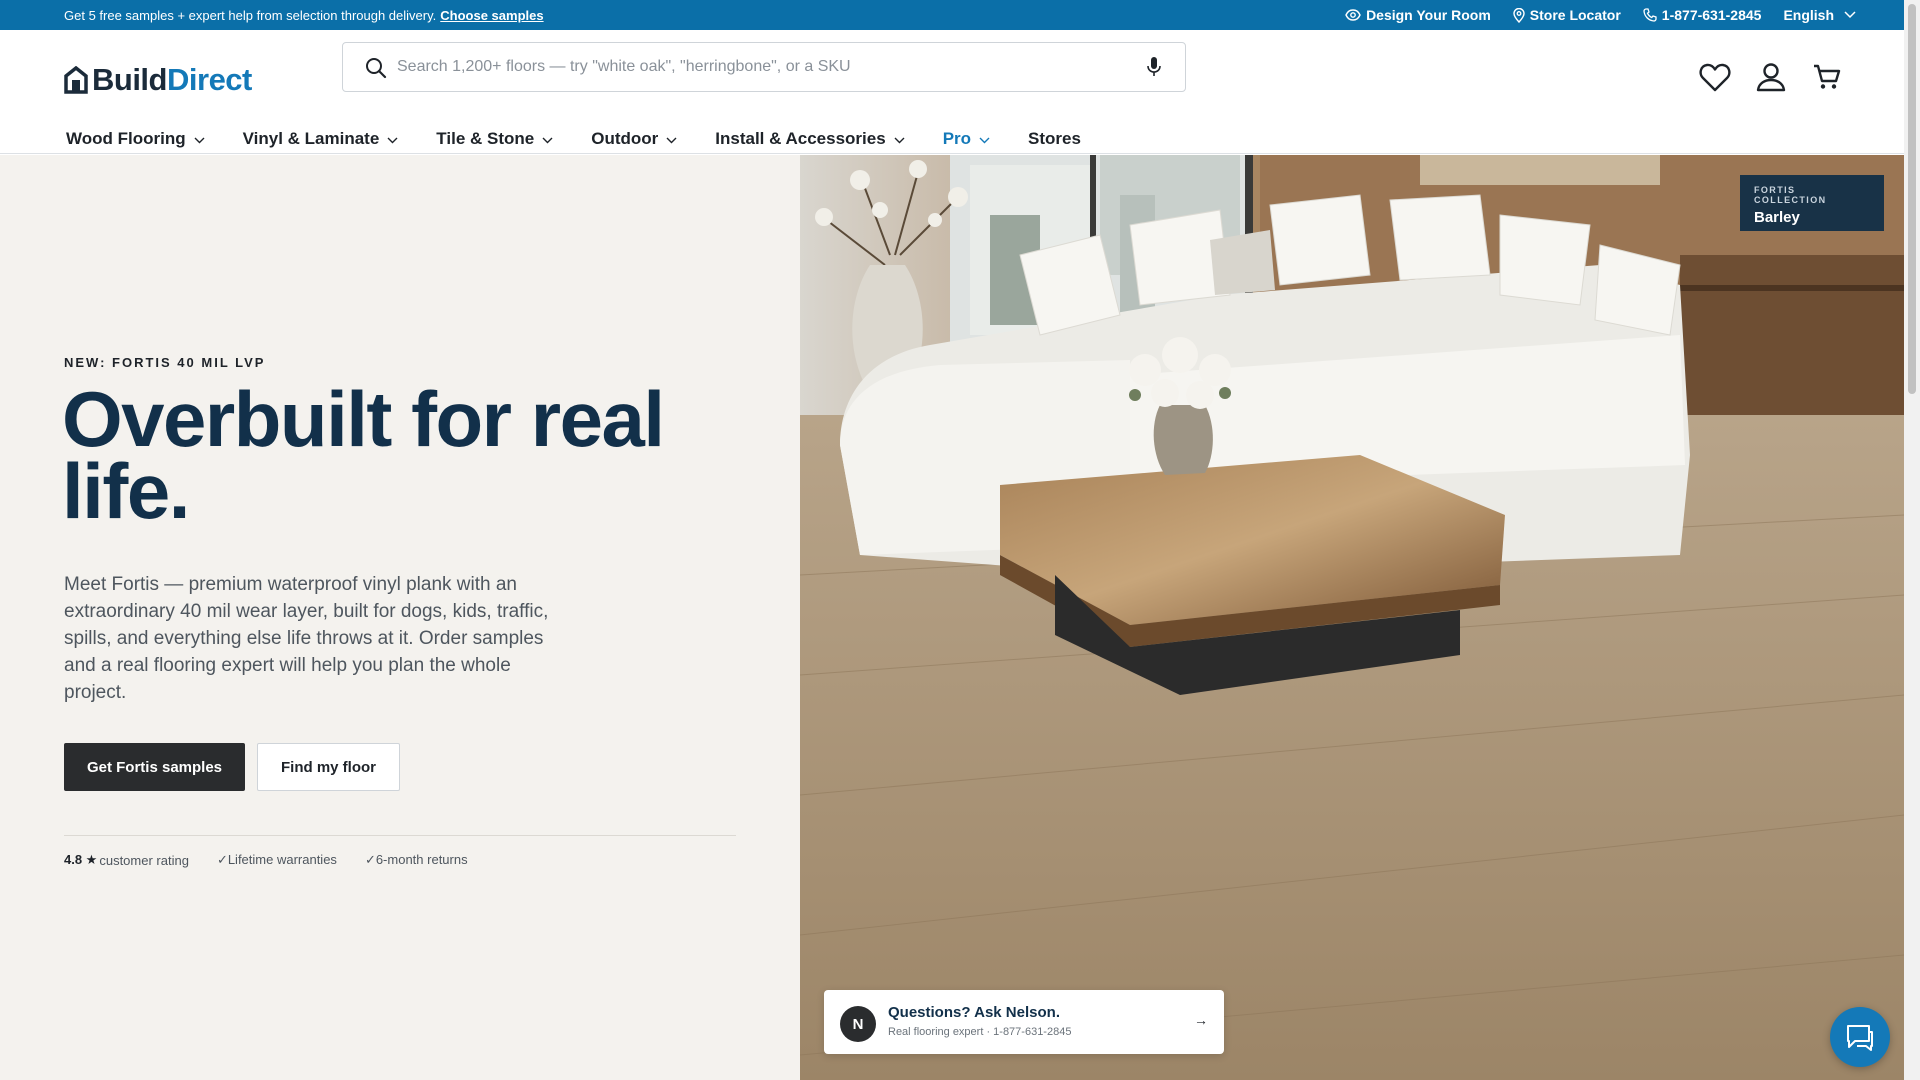 This screenshot has width=1920, height=1080. What do you see at coordinates (144, 860) in the screenshot?
I see `rating-label: customer rating` at bounding box center [144, 860].